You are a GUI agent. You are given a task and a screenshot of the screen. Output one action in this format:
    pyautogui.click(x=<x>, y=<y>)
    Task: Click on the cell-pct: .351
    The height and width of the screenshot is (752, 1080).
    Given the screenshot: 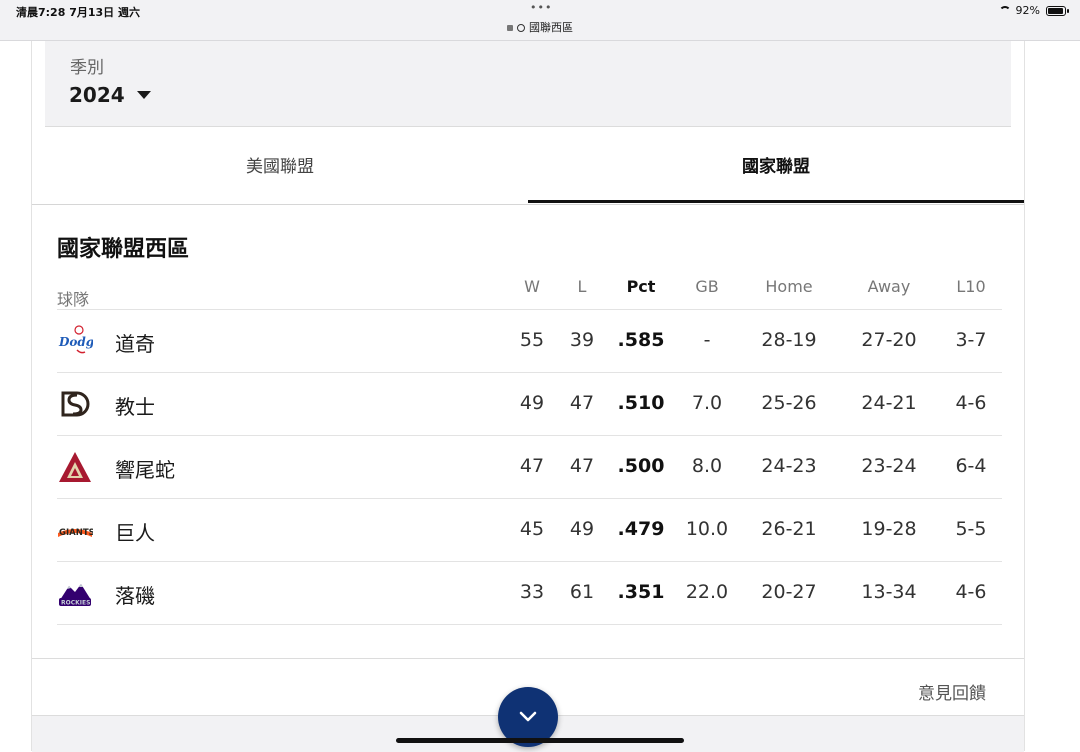 What is the action you would take?
    pyautogui.click(x=641, y=592)
    